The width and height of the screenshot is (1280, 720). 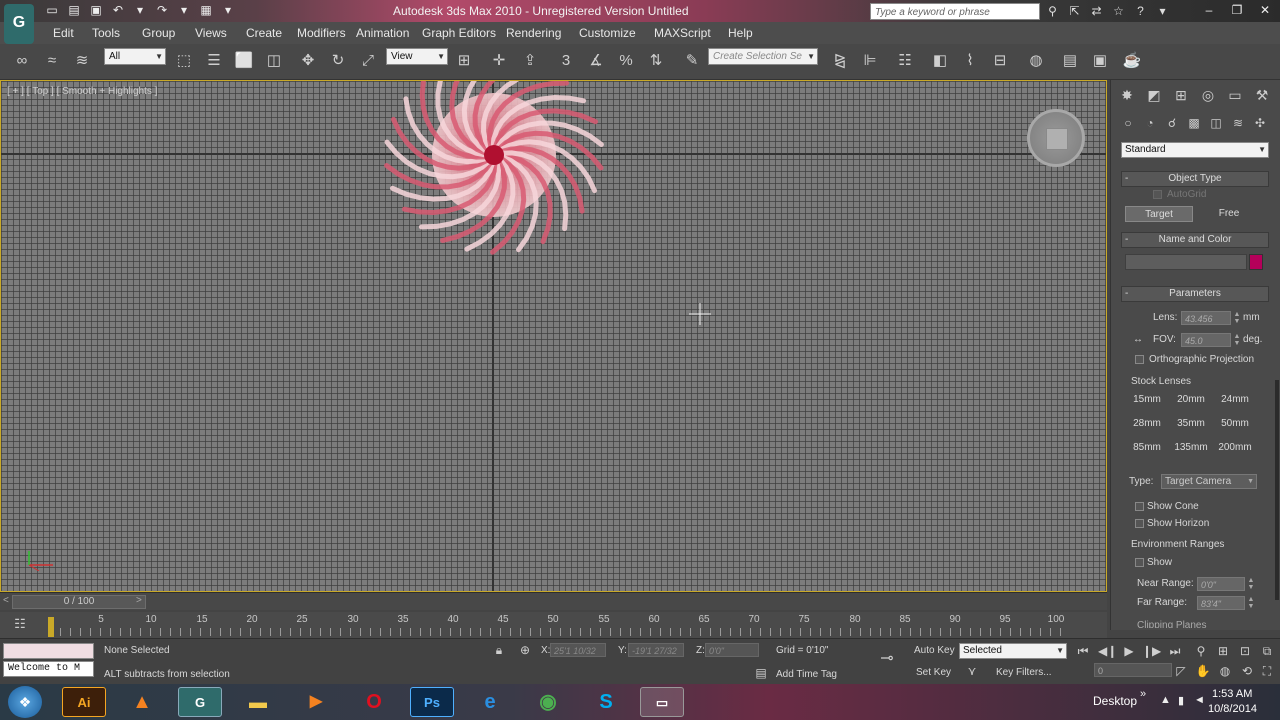 What do you see at coordinates (6, 600) in the screenshot?
I see `prev-frame-arrow-icon: <` at bounding box center [6, 600].